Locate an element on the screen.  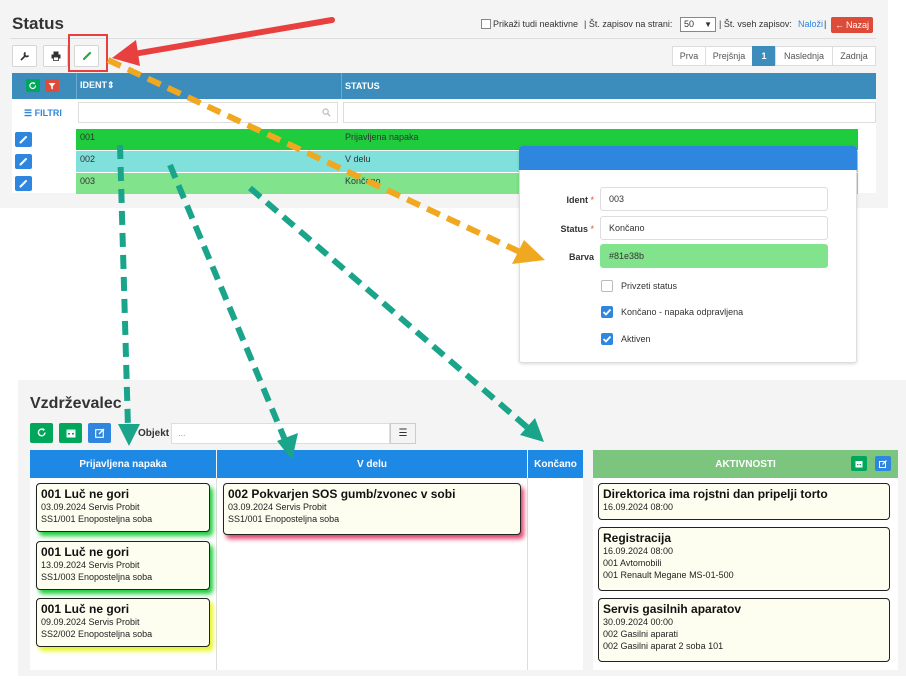
red-arrow is located at coordinates (227, 38).